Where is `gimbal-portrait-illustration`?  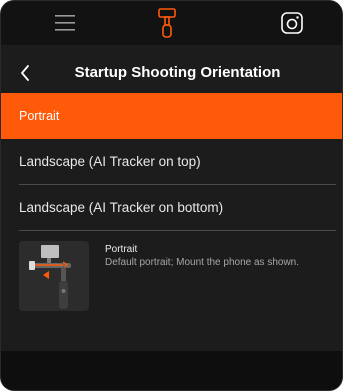
gimbal-portrait-illustration is located at coordinates (54, 276).